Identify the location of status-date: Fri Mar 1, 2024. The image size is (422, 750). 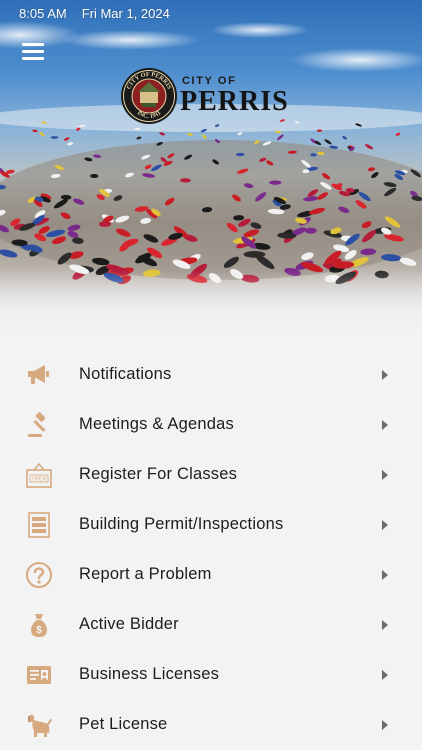
(125, 13).